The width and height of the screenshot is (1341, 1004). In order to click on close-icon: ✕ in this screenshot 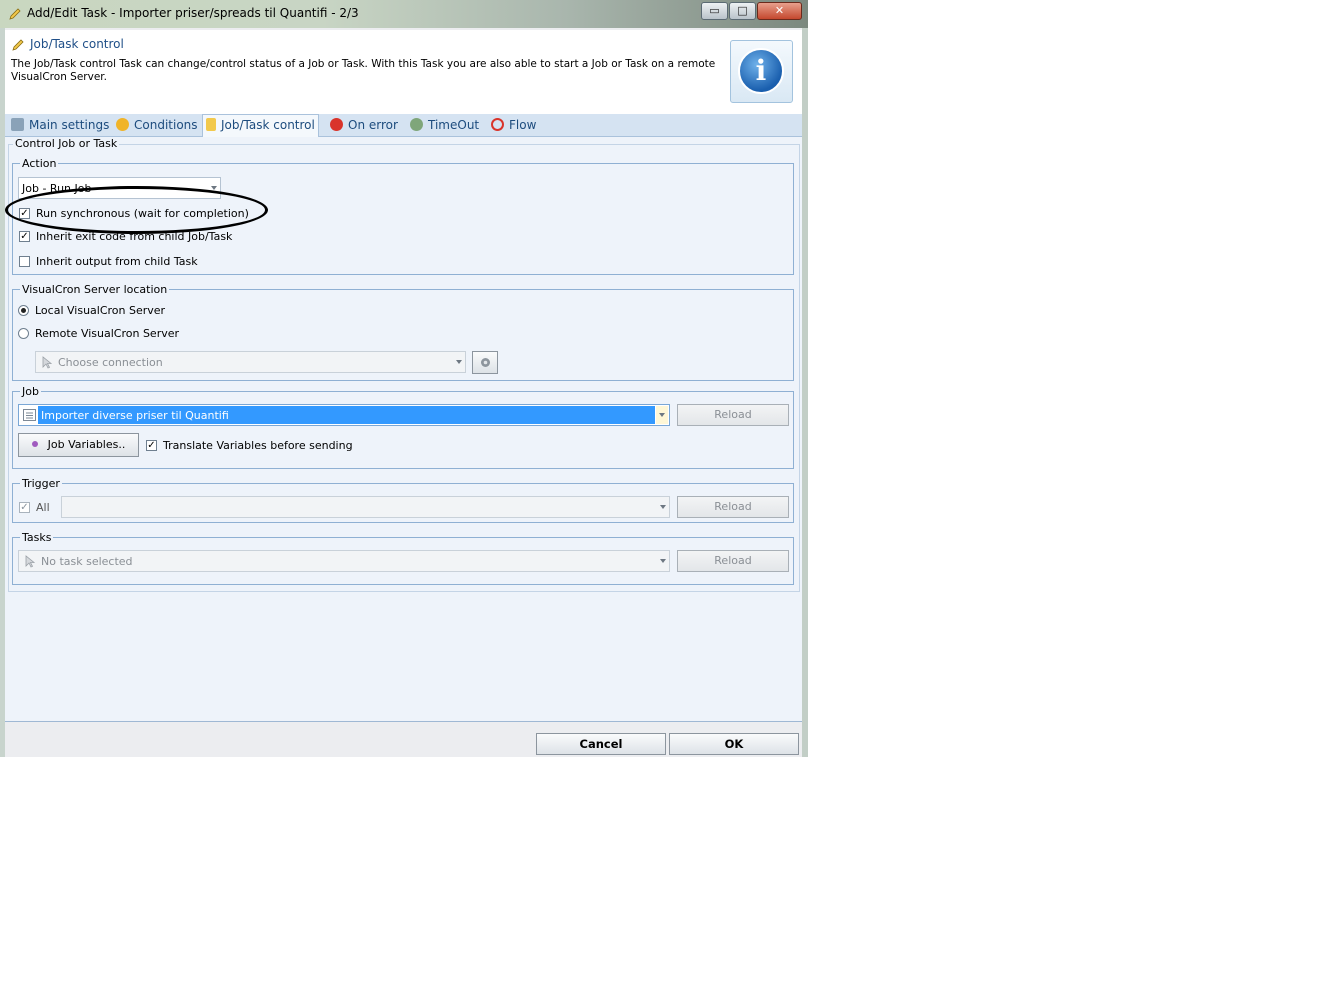, I will do `click(779, 10)`.